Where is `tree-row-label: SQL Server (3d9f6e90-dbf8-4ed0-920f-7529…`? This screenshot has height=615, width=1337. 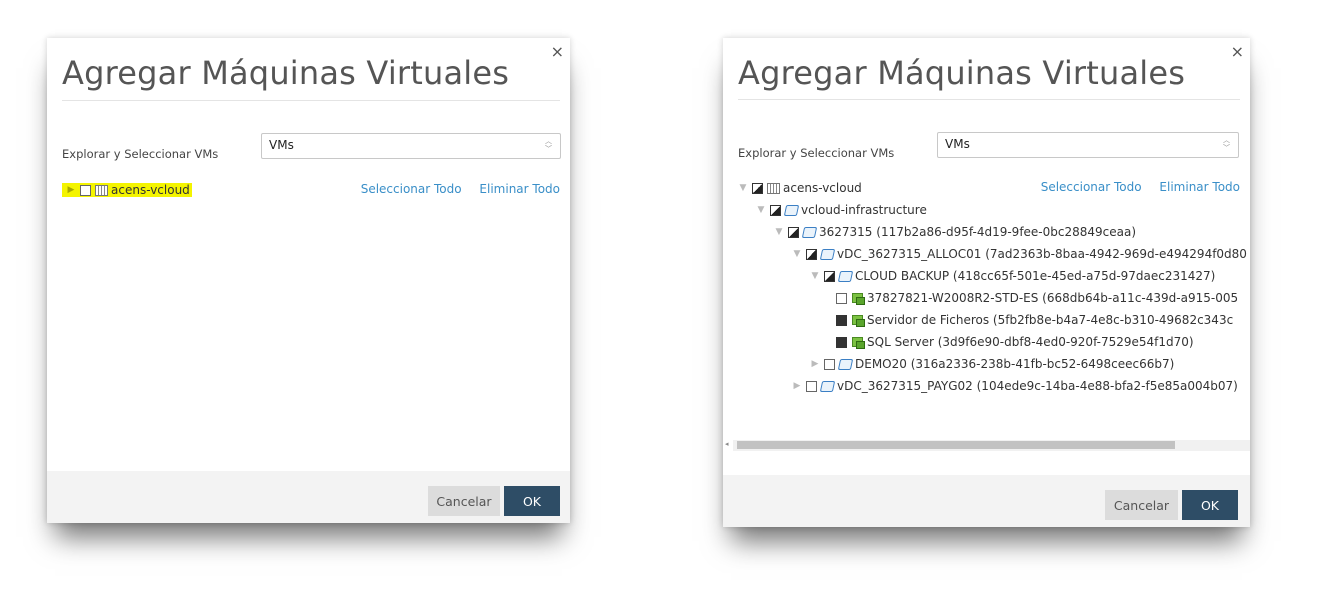
tree-row-label: SQL Server (3d9f6e90-dbf8-4ed0-920f-7529… is located at coordinates (1030, 342).